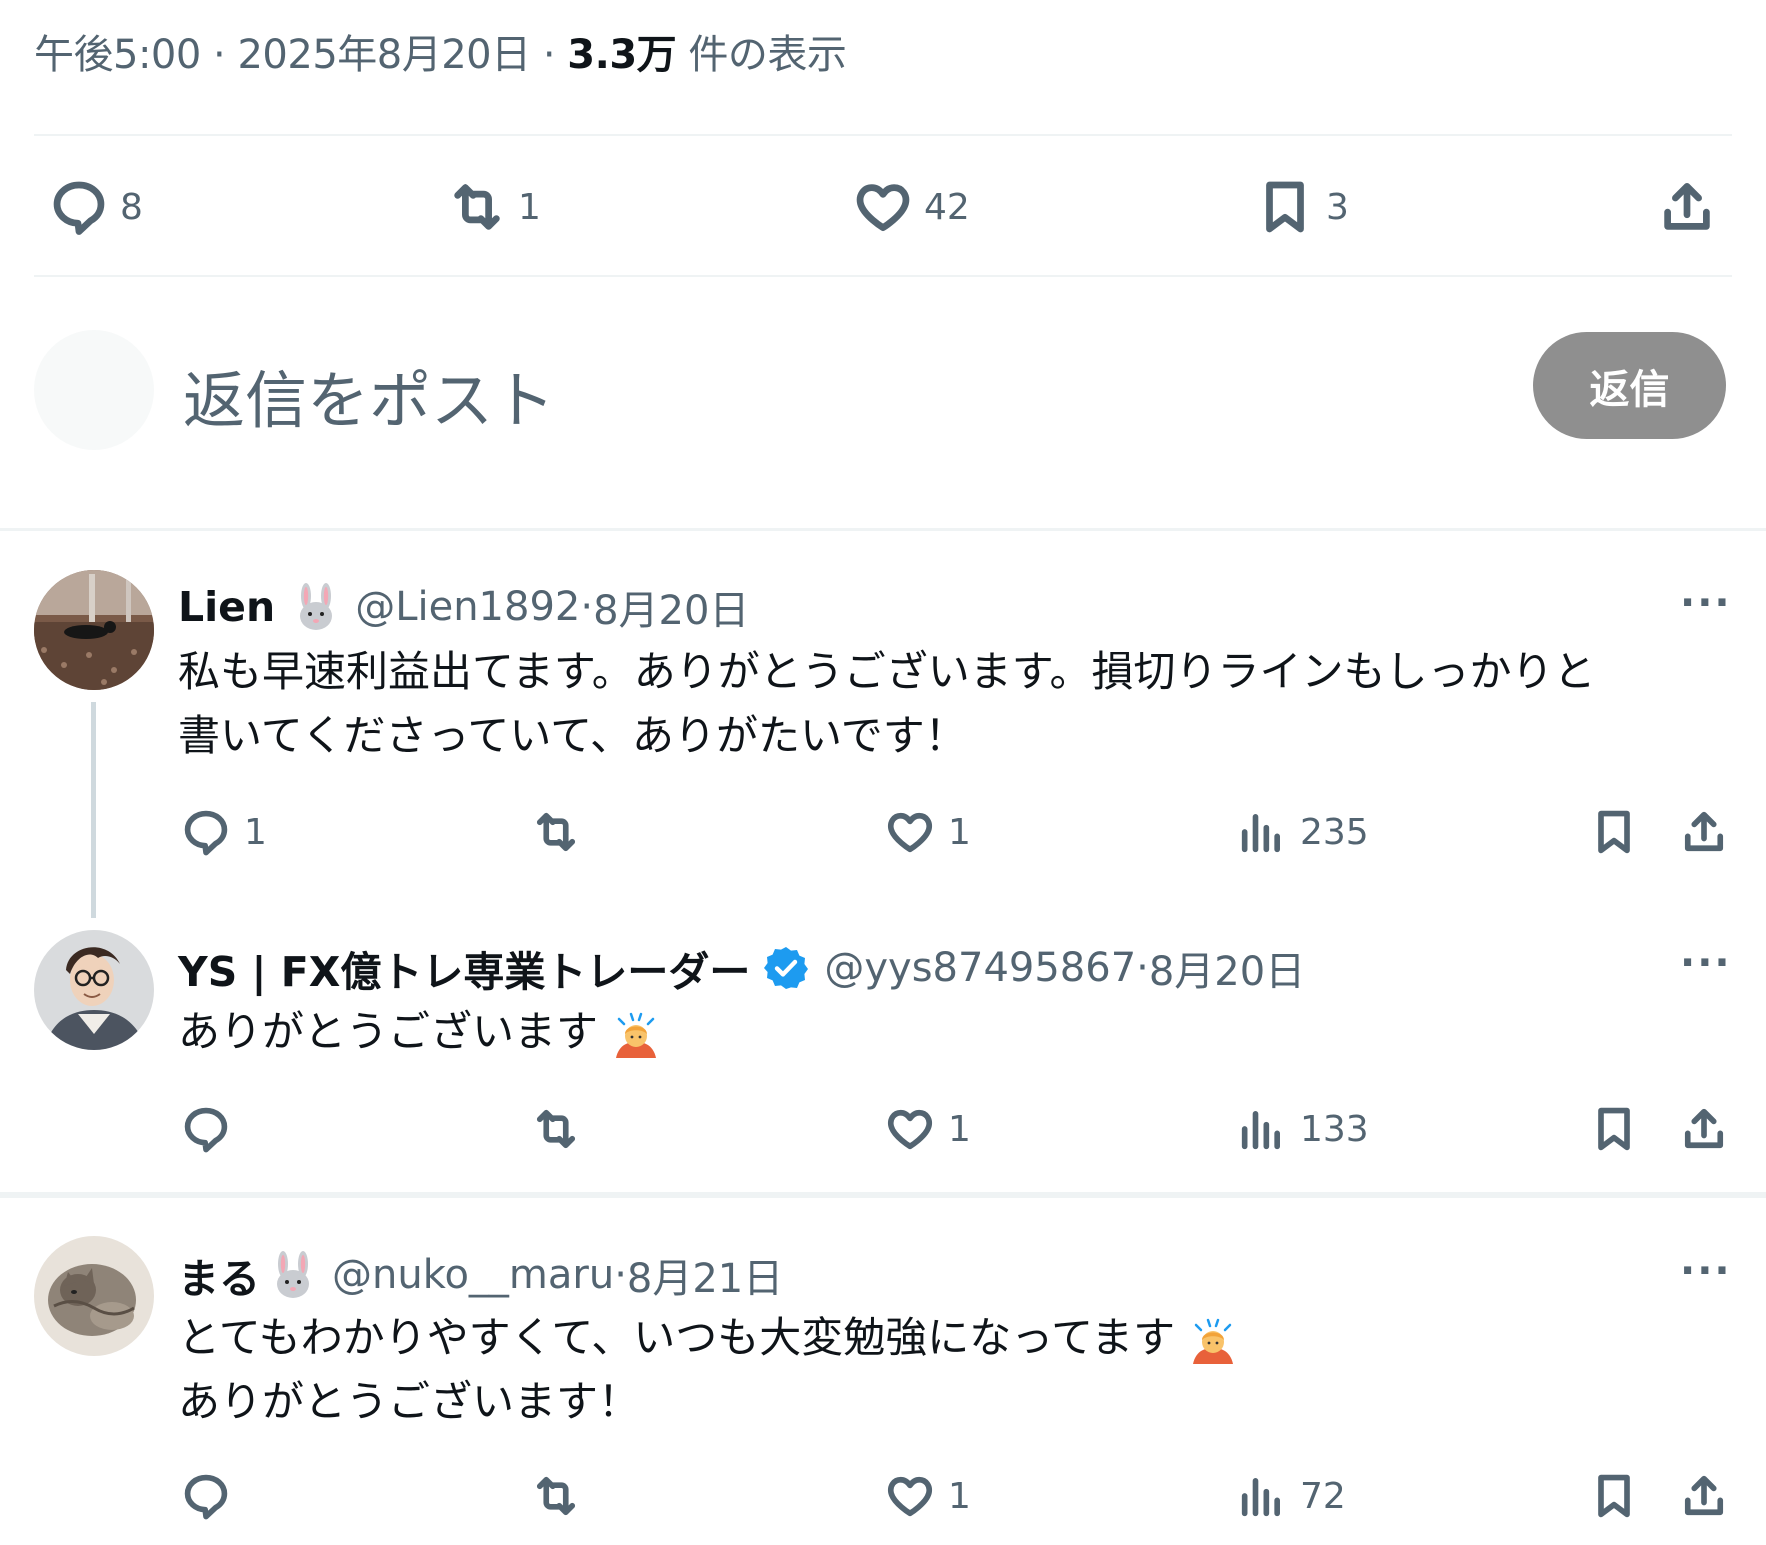 Image resolution: width=1766 pixels, height=1545 pixels. Describe the element at coordinates (1334, 832) in the screenshot. I see `view-count: 235` at that location.